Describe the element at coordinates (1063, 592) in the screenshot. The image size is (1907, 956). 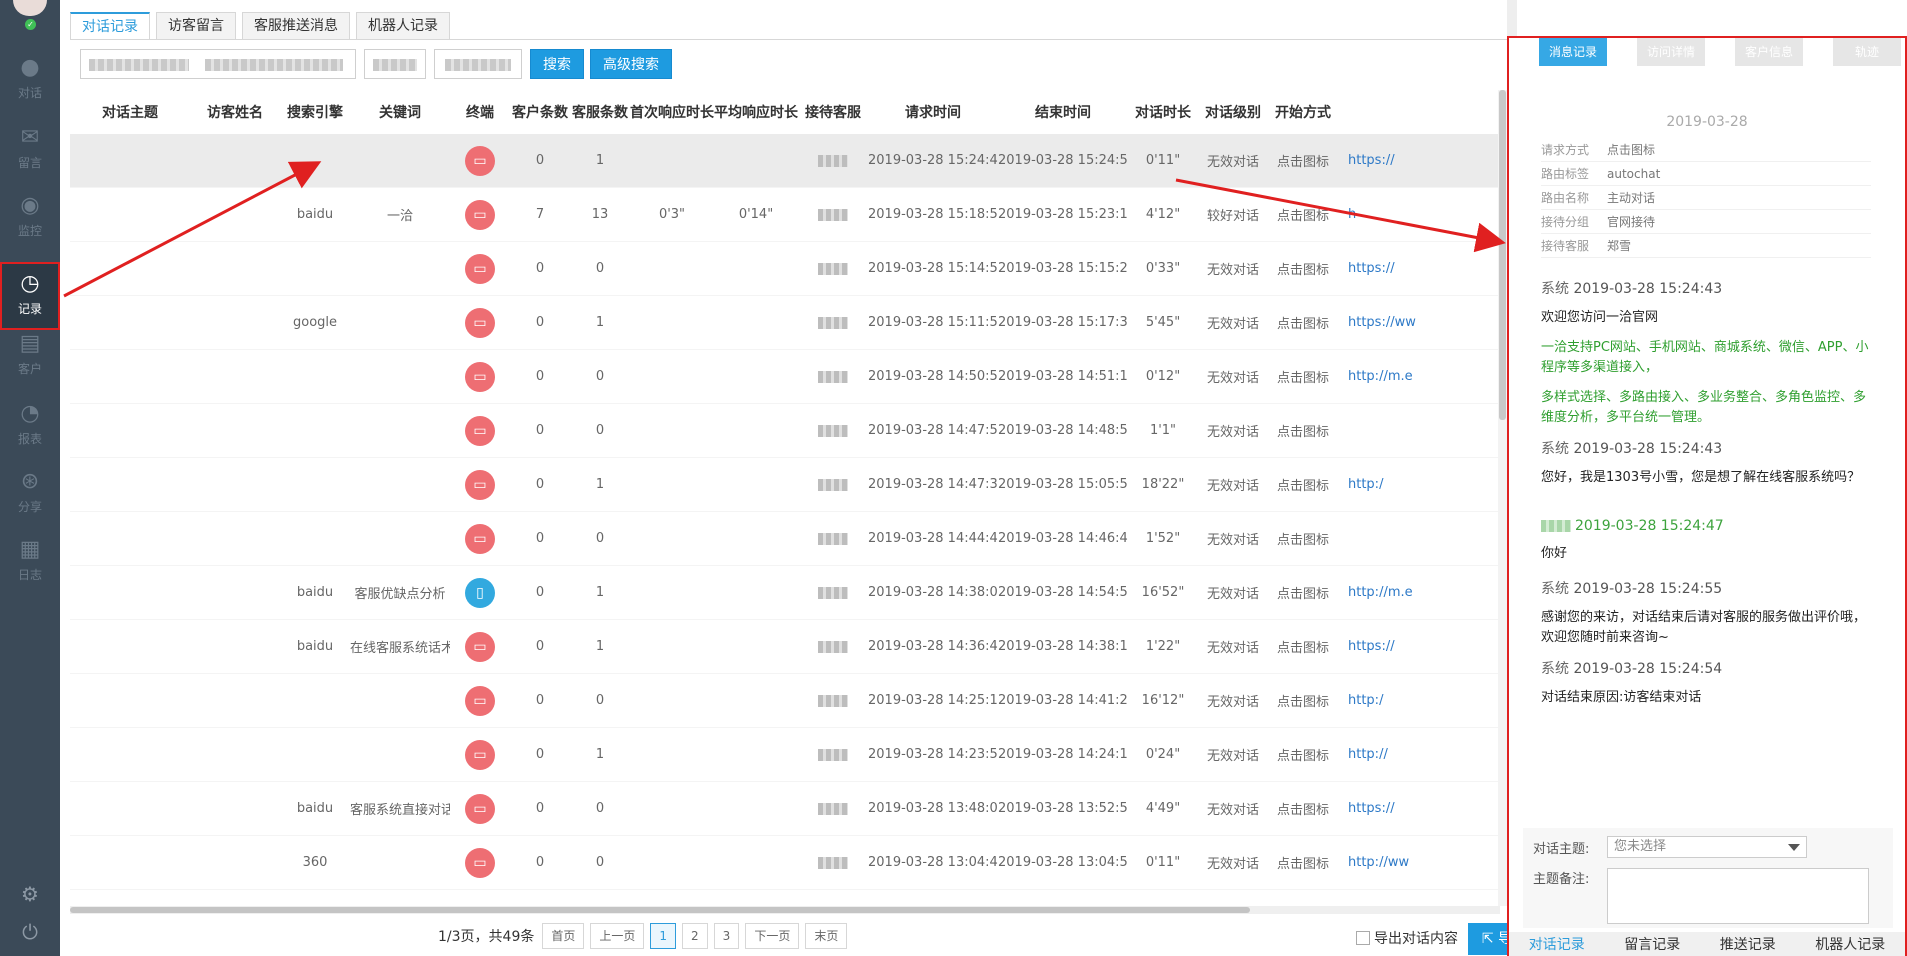
I see `table-cell: 2019-03-28 14:54:53` at that location.